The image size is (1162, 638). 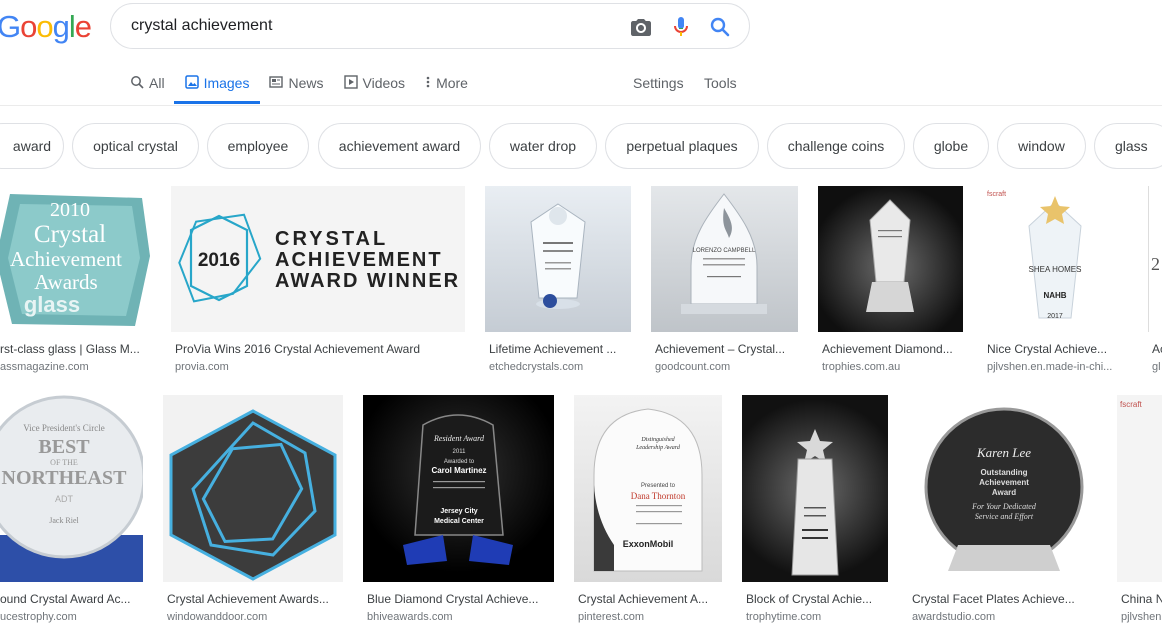 What do you see at coordinates (255, 617) in the screenshot?
I see `result-site: windowanddoor.com` at bounding box center [255, 617].